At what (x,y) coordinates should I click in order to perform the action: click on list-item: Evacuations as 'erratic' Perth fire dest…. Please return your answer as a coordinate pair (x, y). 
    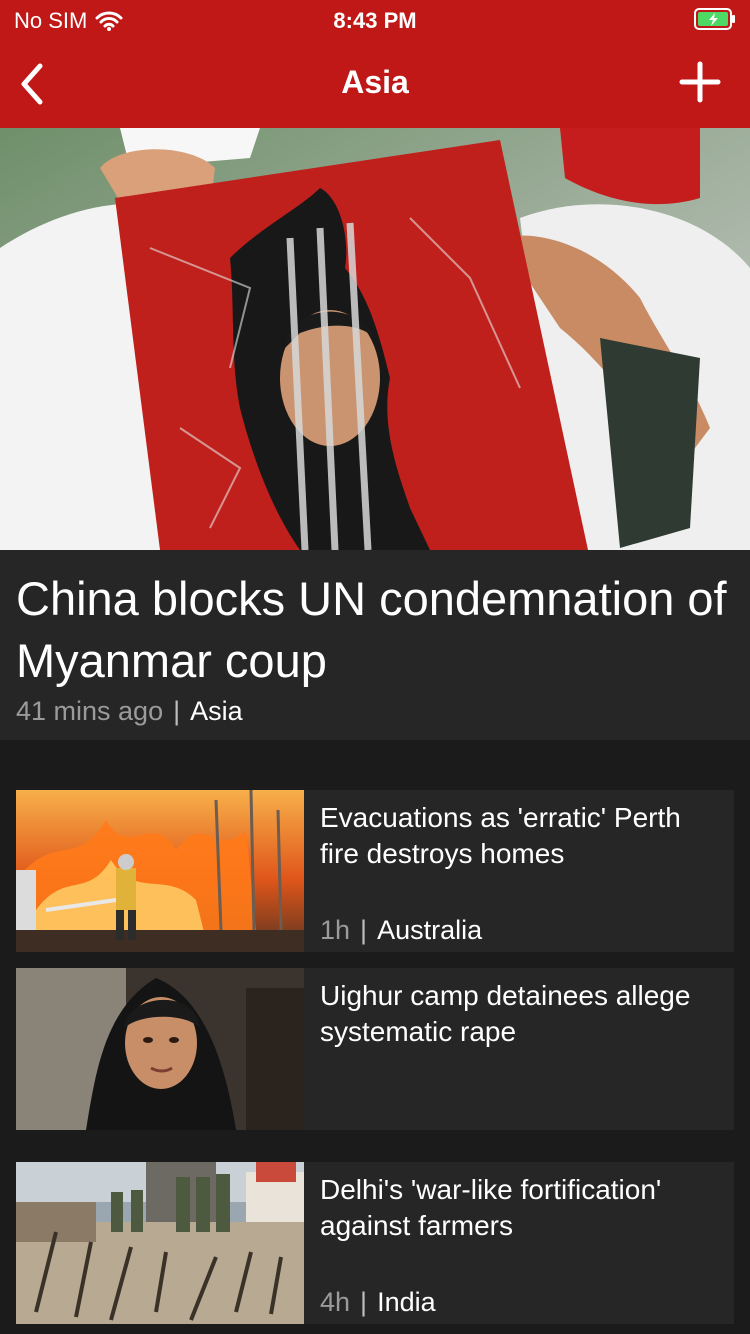
    Looking at the image, I should click on (375, 871).